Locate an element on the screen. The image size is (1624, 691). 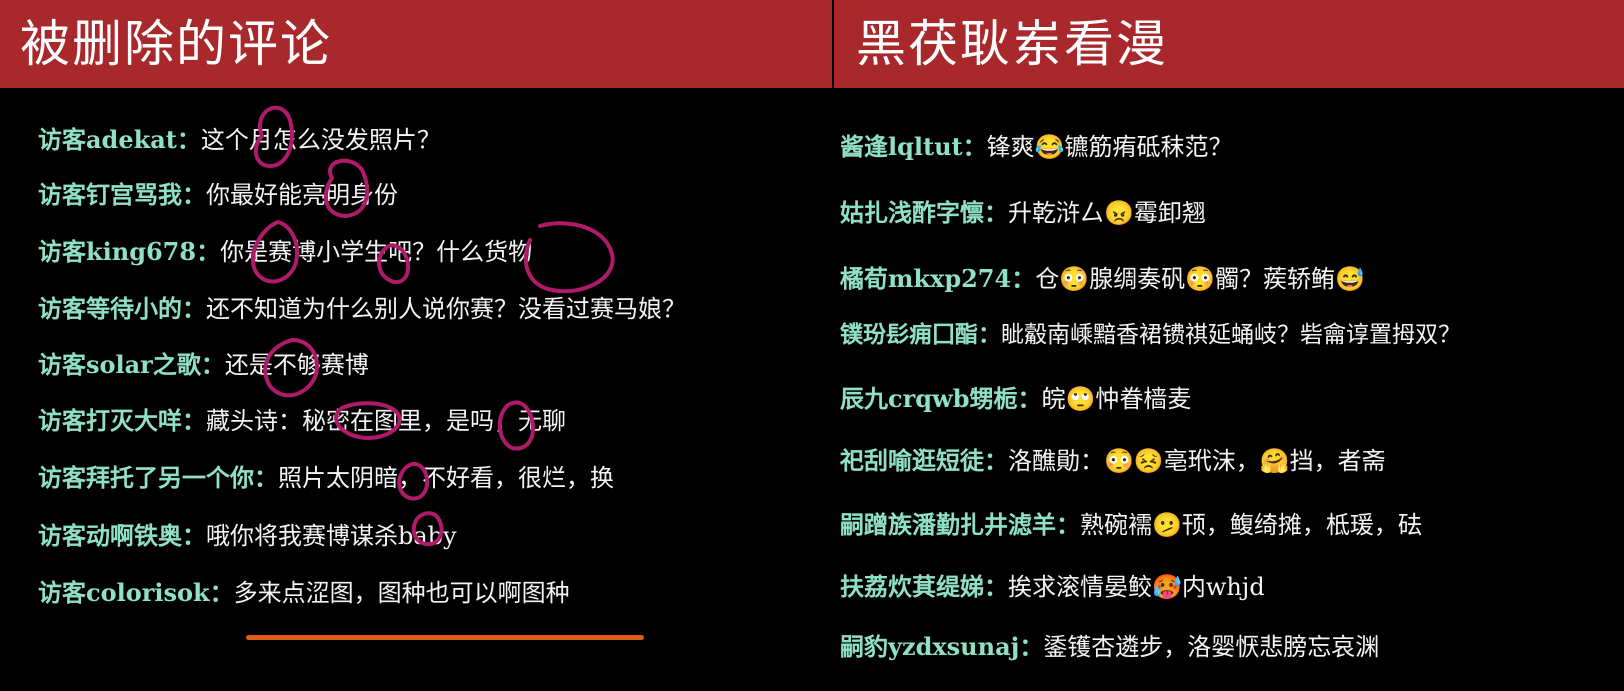
comment-line: 访客钉宫骂我：你最好能亮明身份 is located at coordinates (218, 195).